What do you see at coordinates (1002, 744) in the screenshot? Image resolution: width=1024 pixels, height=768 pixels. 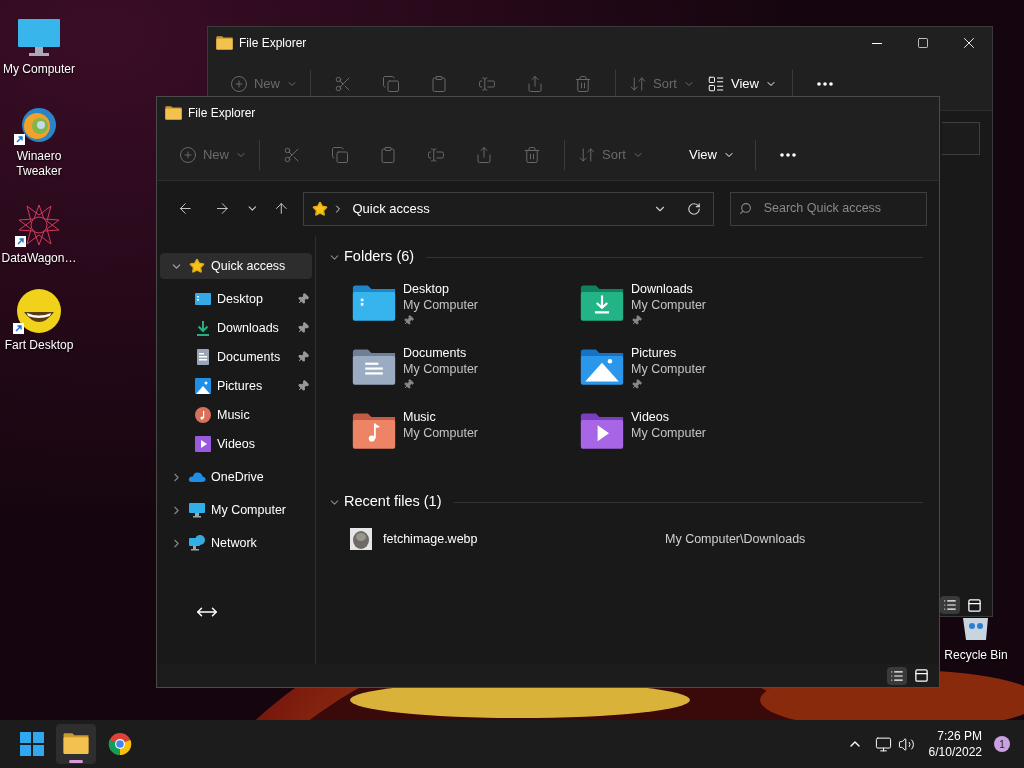 I see `notification-count: 1` at bounding box center [1002, 744].